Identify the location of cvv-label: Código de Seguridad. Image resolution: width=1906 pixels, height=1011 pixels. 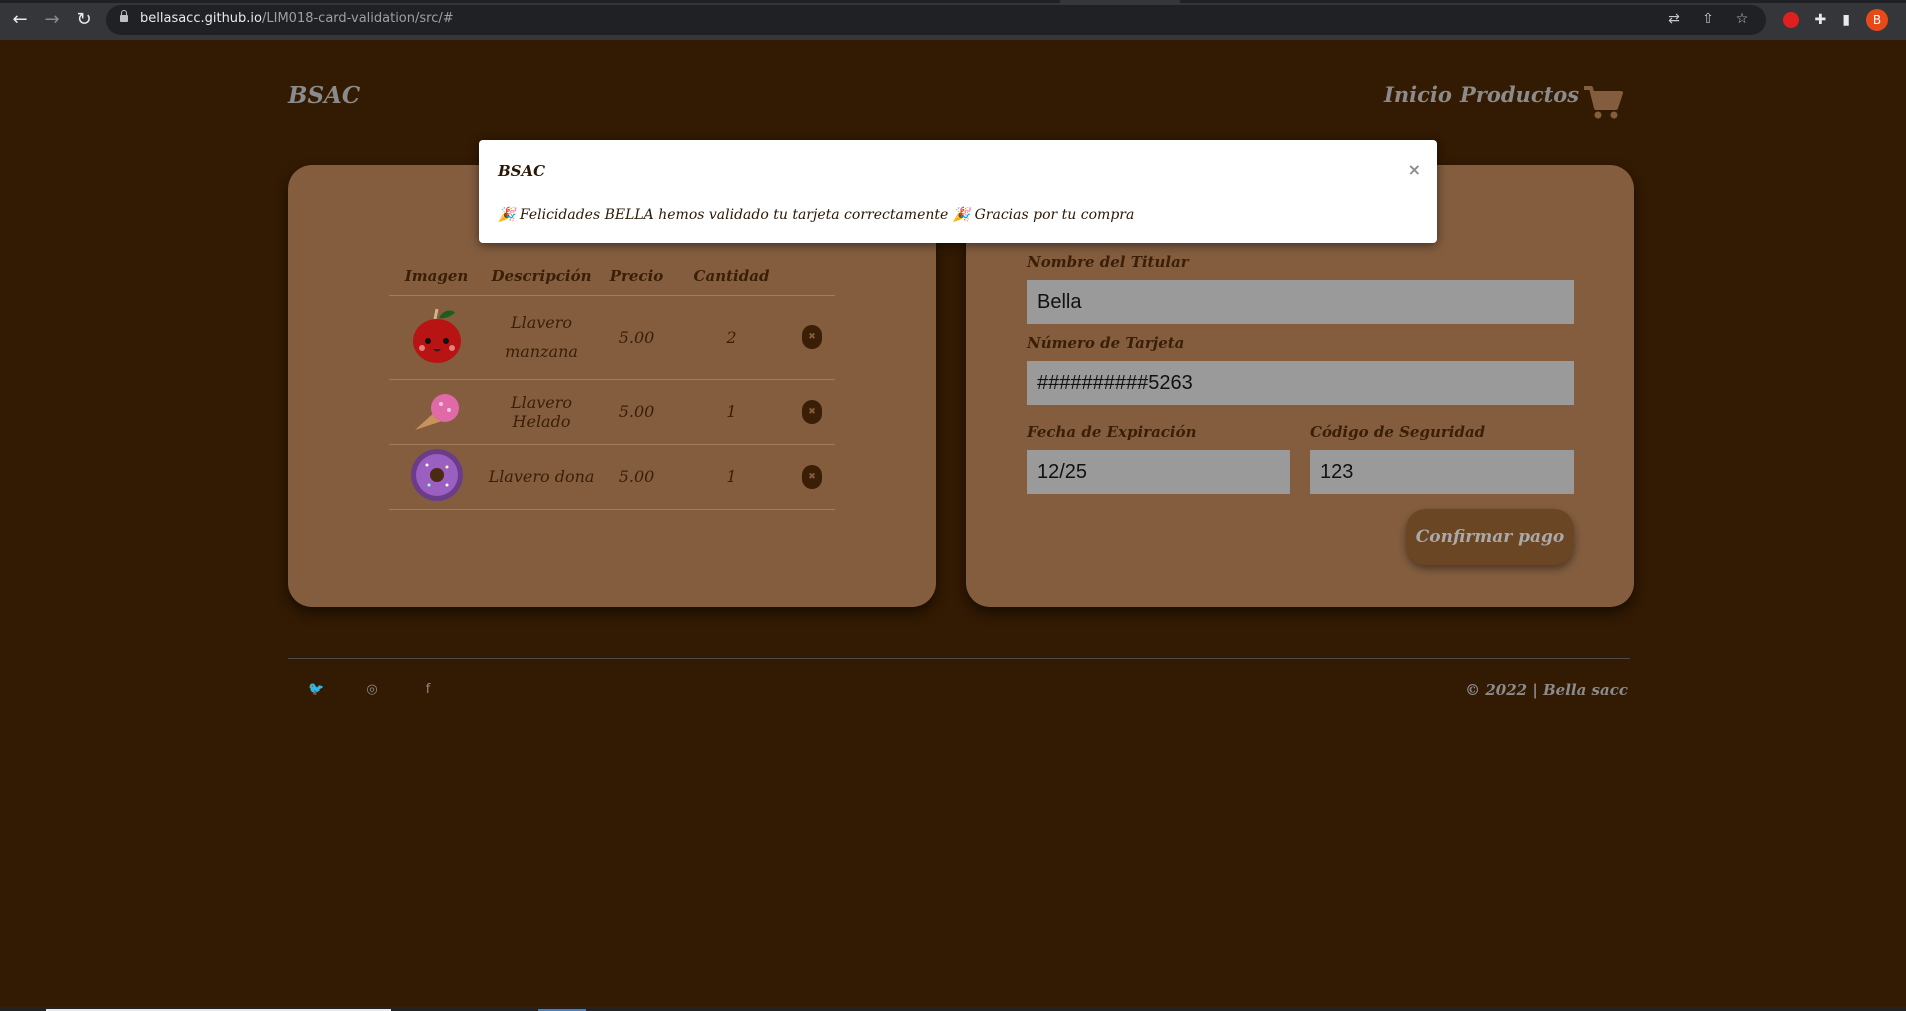
(1398, 432).